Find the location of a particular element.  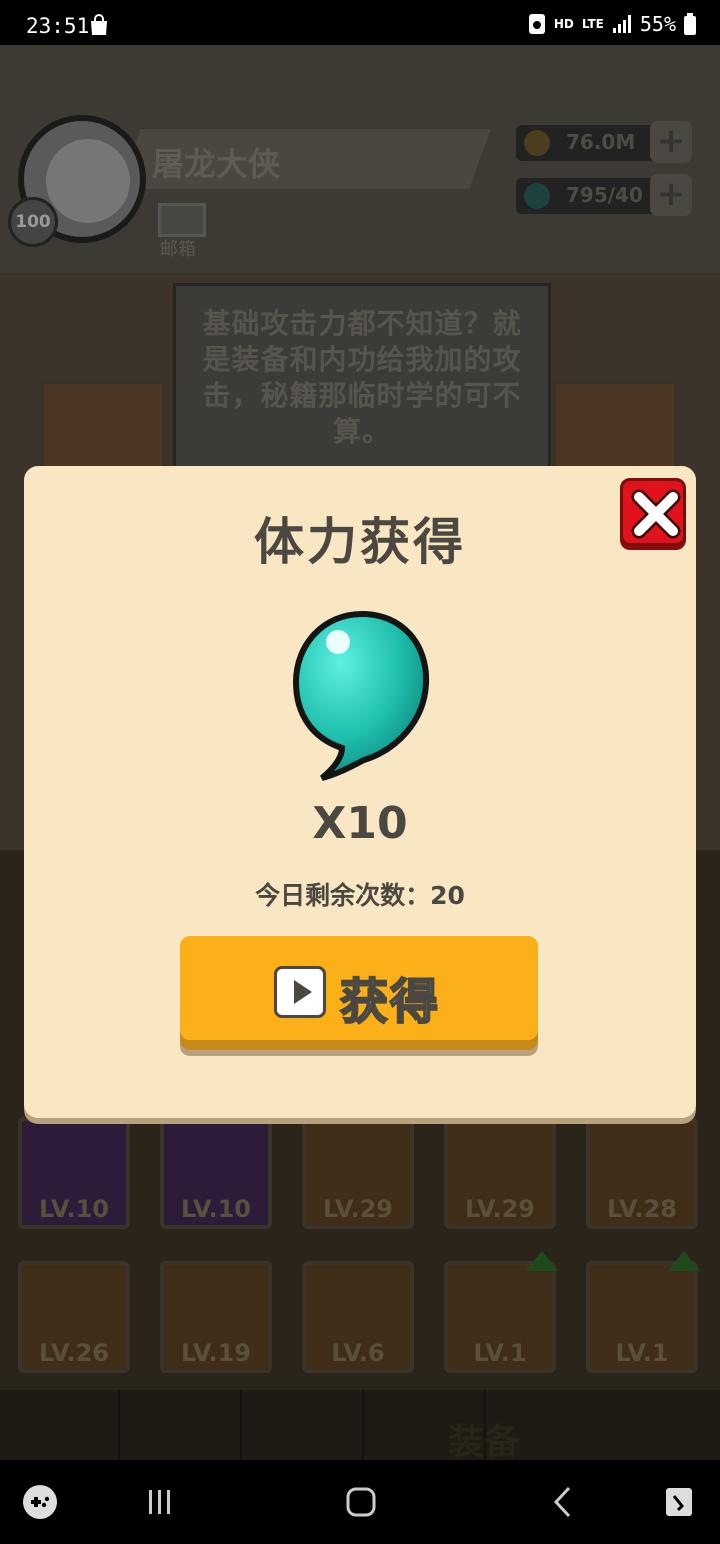

player-name: 屠龙大侠 is located at coordinates (216, 164).